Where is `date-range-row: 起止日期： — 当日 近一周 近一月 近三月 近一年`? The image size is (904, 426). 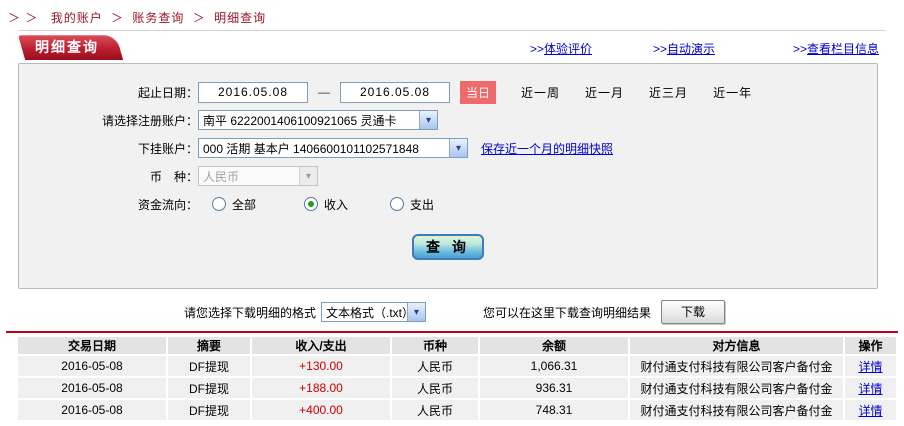 date-range-row: 起止日期： — 当日 近一周 近一月 近三月 近一年 is located at coordinates (448, 92).